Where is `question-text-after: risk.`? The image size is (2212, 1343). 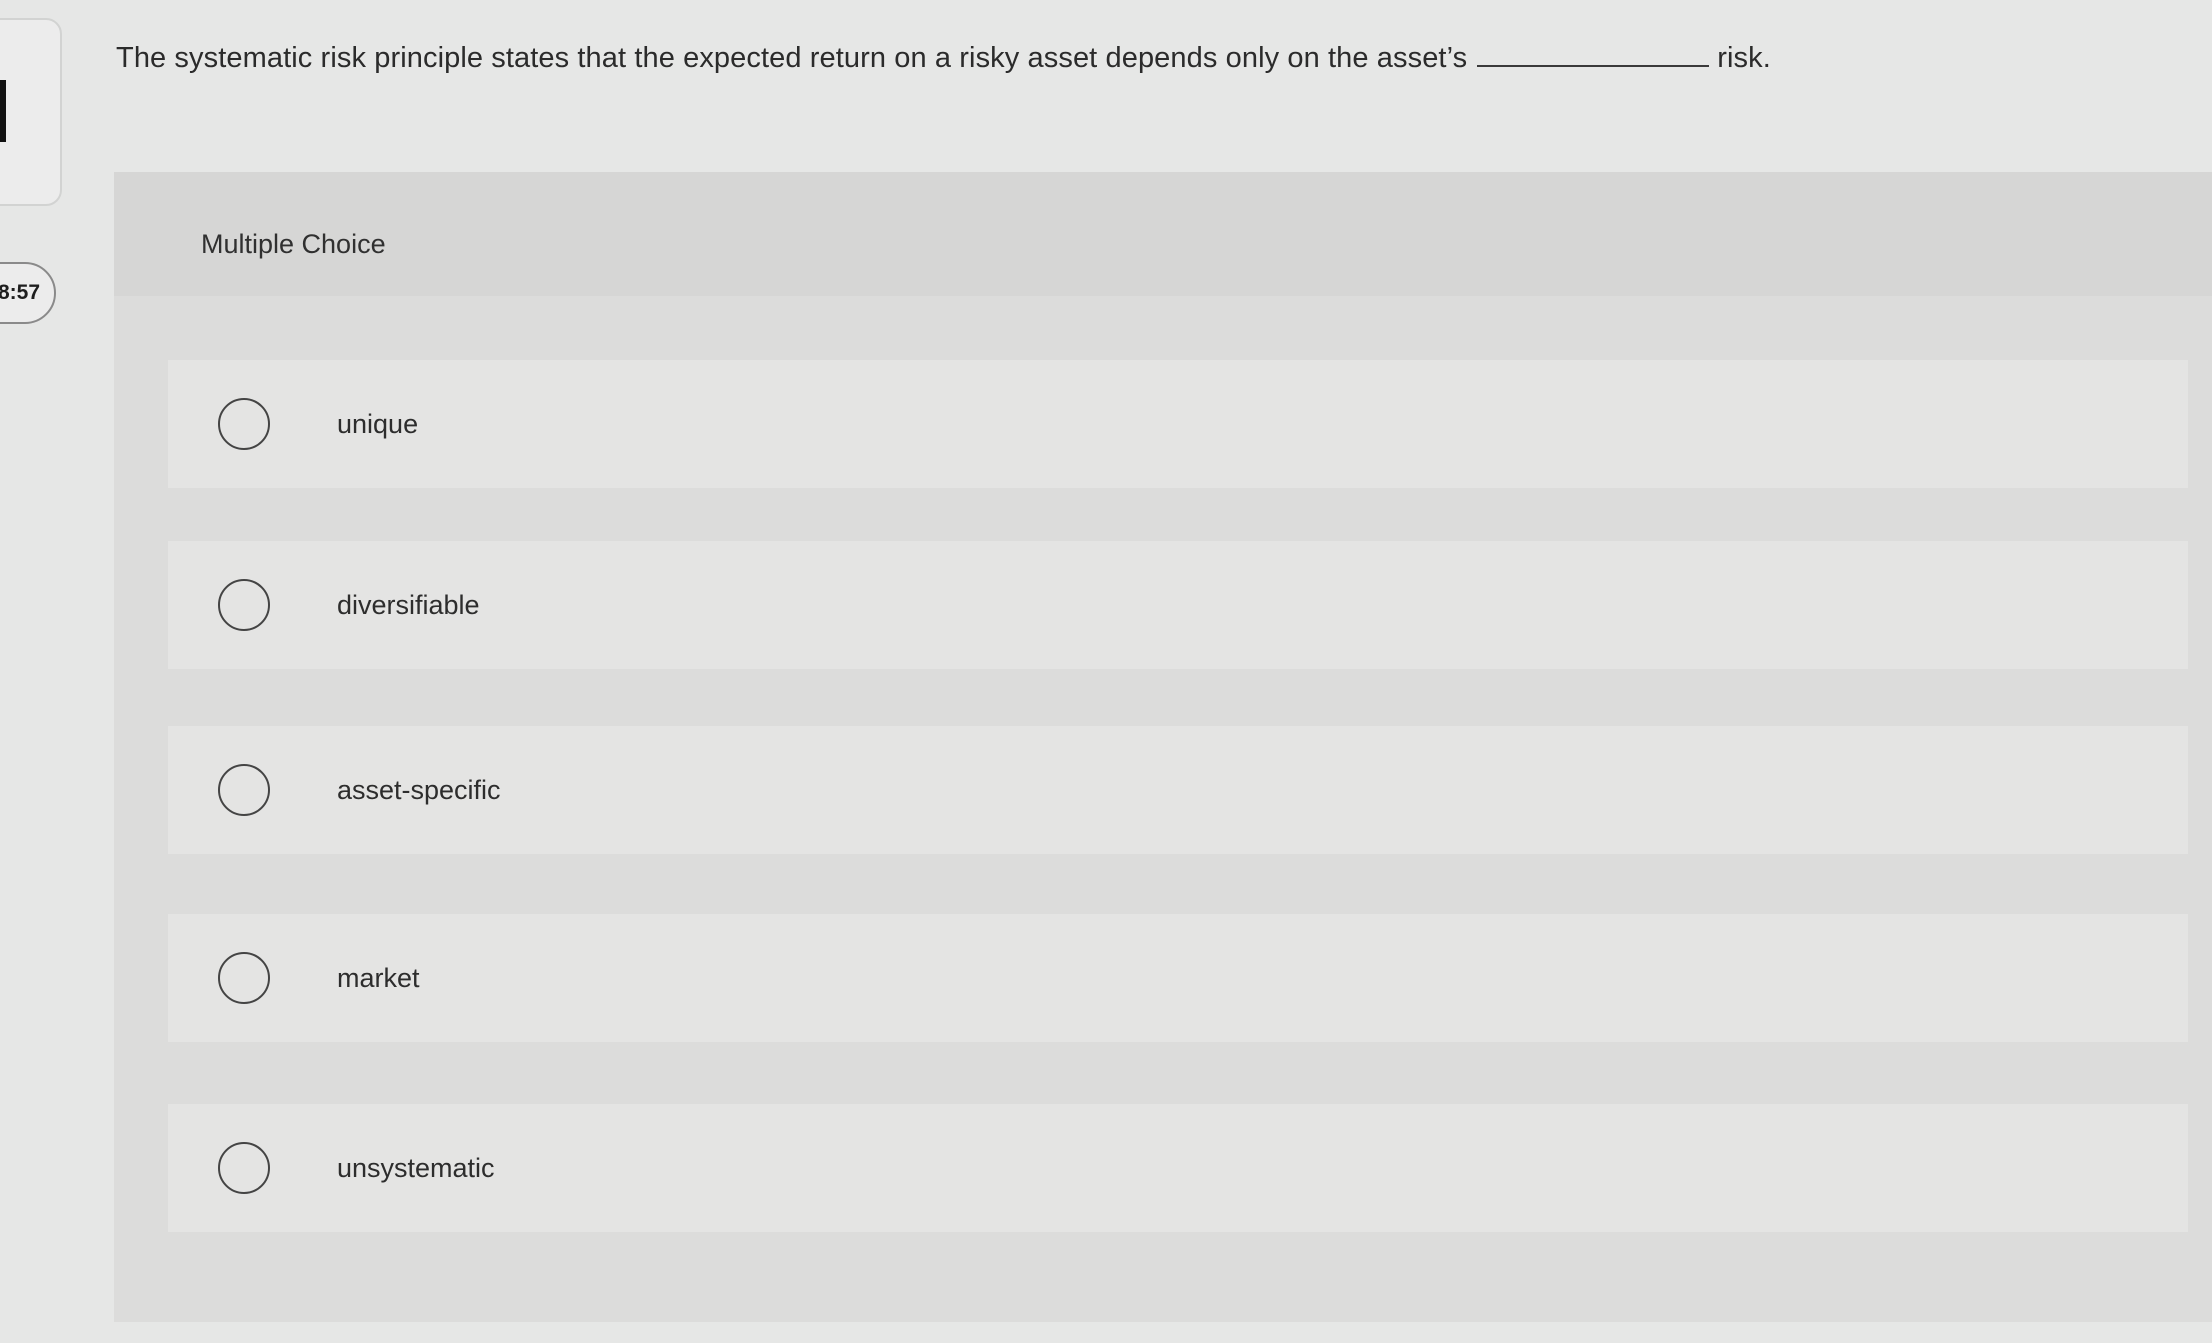
question-text-after: risk. is located at coordinates (1744, 58).